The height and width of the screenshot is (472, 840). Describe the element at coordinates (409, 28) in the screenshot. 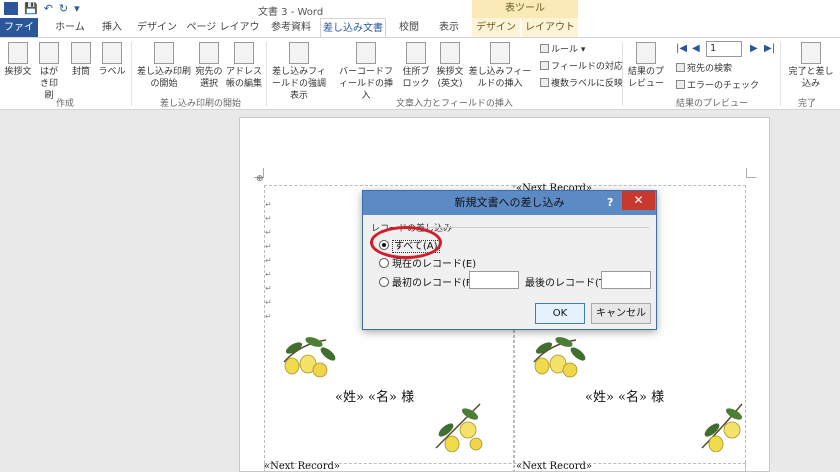

I see `tab-7: 校閲` at that location.